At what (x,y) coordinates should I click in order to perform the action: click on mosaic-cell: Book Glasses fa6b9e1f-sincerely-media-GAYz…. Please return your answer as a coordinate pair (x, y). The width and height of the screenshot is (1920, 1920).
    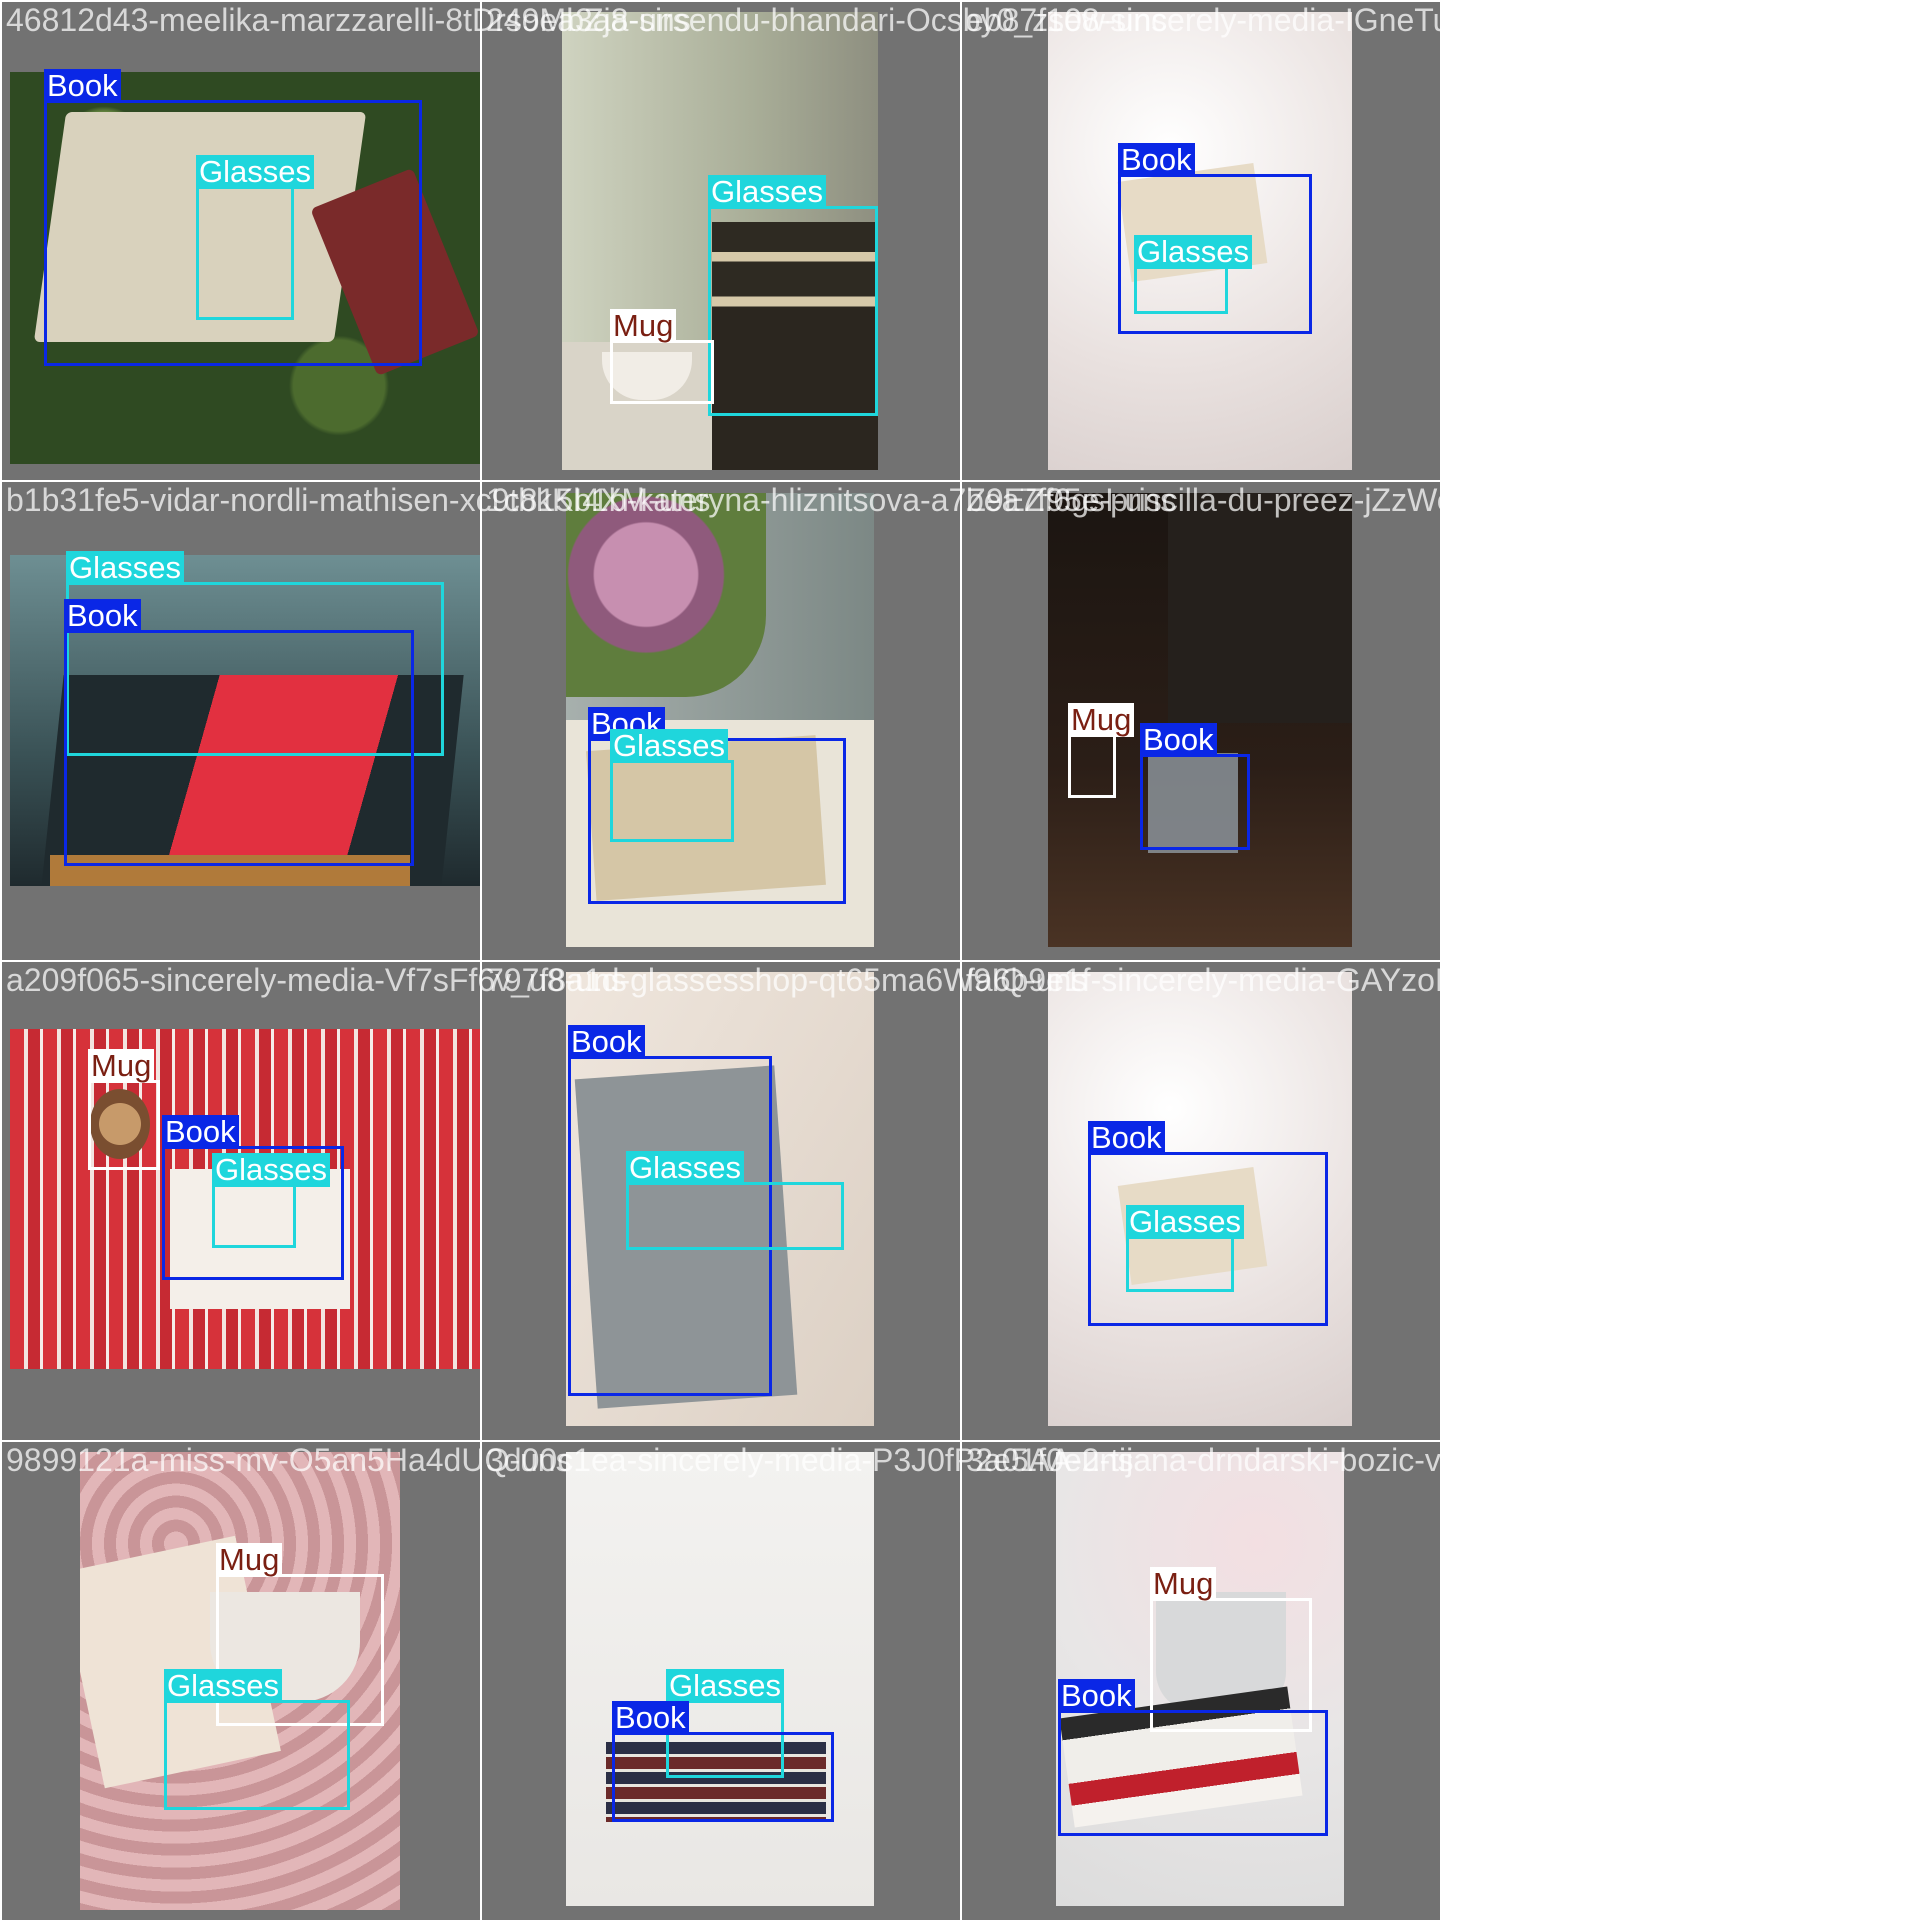
    Looking at the image, I should click on (1288, 1201).